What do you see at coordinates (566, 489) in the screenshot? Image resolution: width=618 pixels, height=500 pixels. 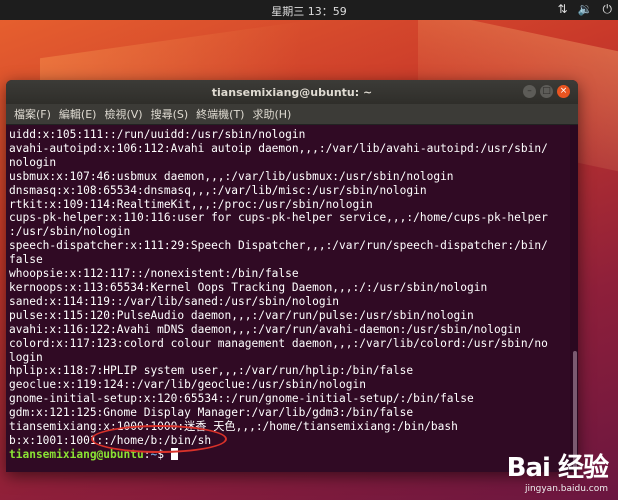 I see `watermark-site: jingyan.baidu.com` at bounding box center [566, 489].